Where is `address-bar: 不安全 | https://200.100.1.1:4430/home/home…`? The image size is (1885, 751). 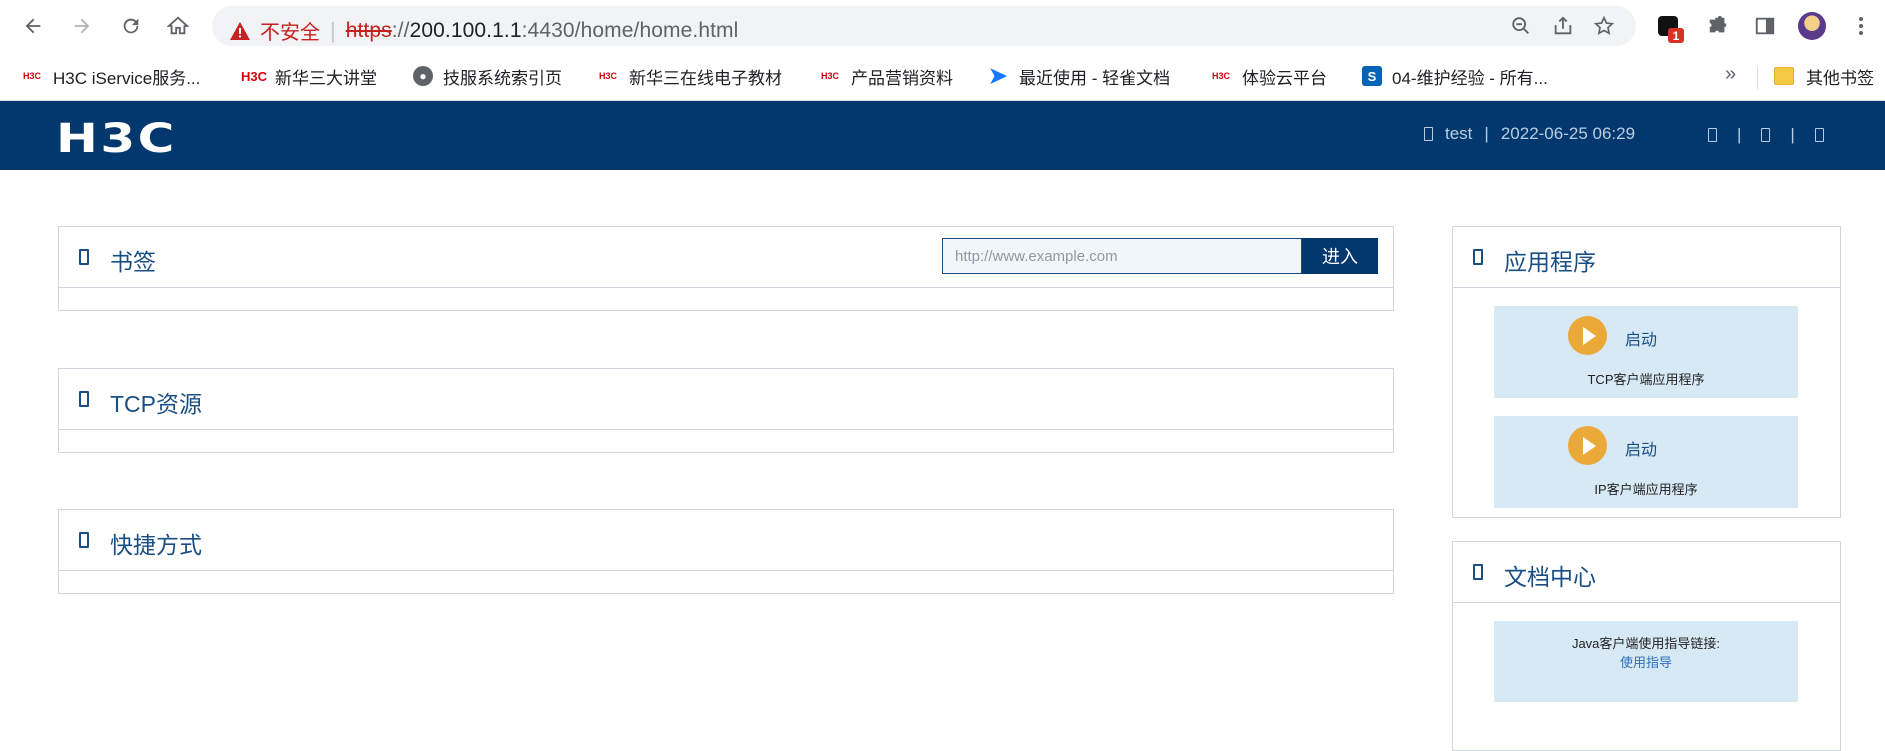
address-bar: 不安全 | https://200.100.1.1:4430/home/home… is located at coordinates (924, 26).